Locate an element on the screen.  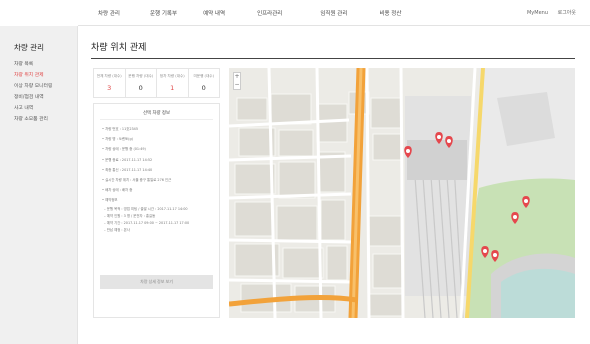
nav-item-reservation: 예약 내역 is located at coordinates (214, 13).